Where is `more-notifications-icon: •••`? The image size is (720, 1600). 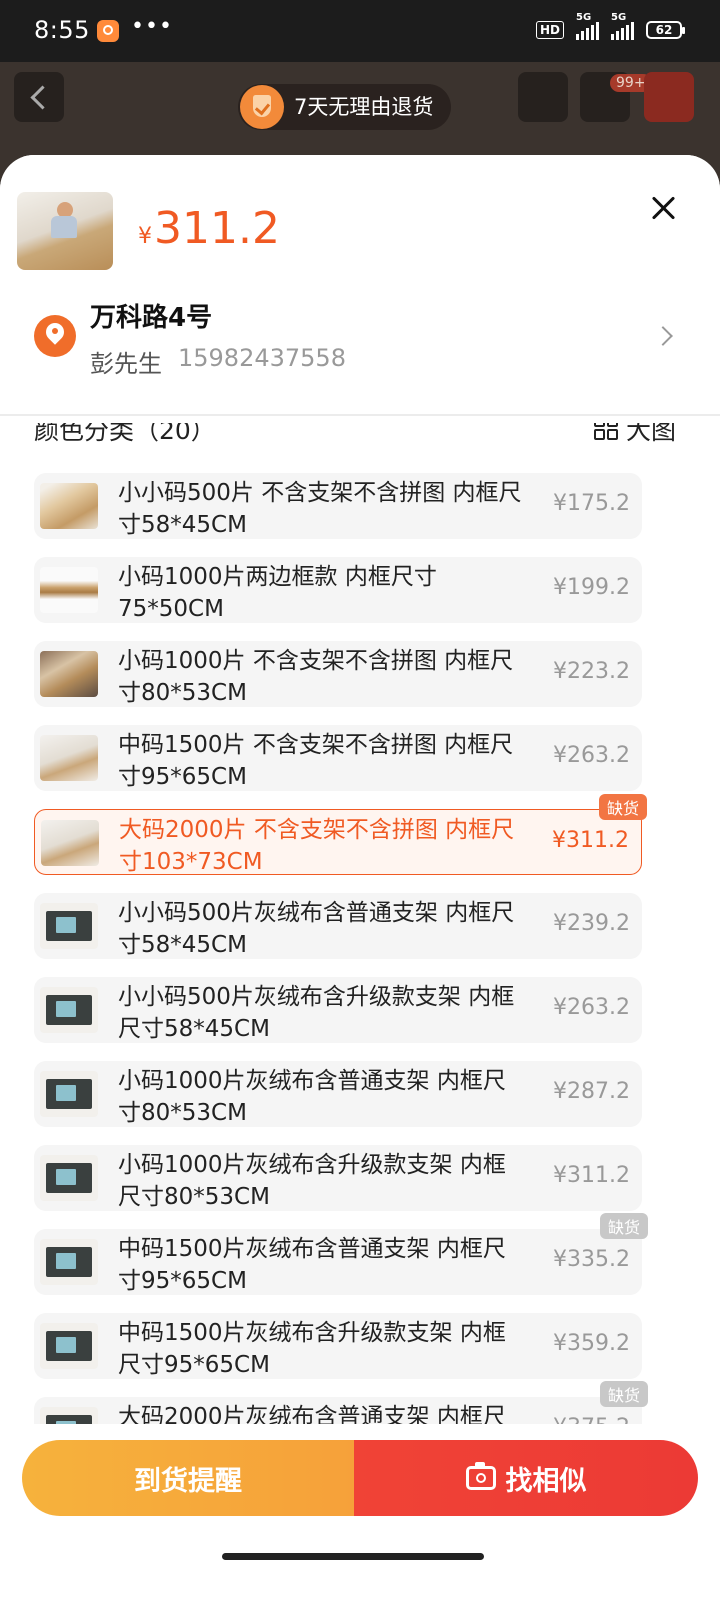
more-notifications-icon: ••• is located at coordinates (152, 26).